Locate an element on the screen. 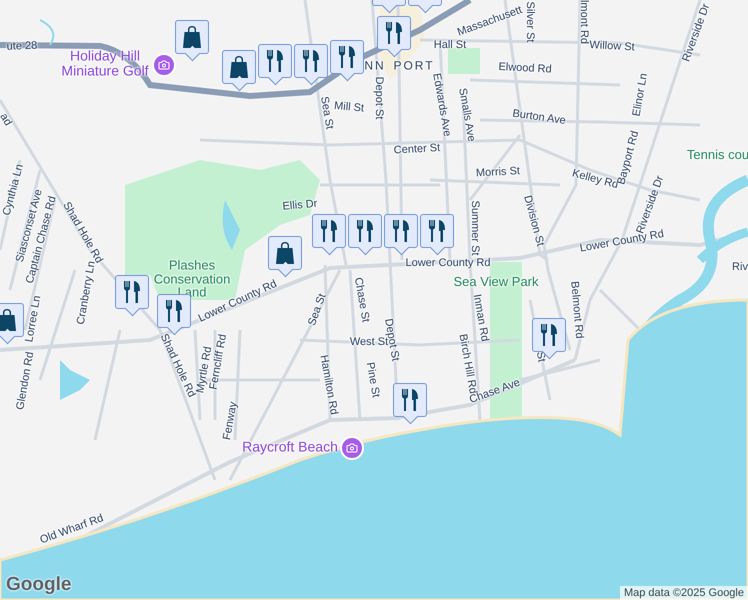  street-label: NN is located at coordinates (375, 66).